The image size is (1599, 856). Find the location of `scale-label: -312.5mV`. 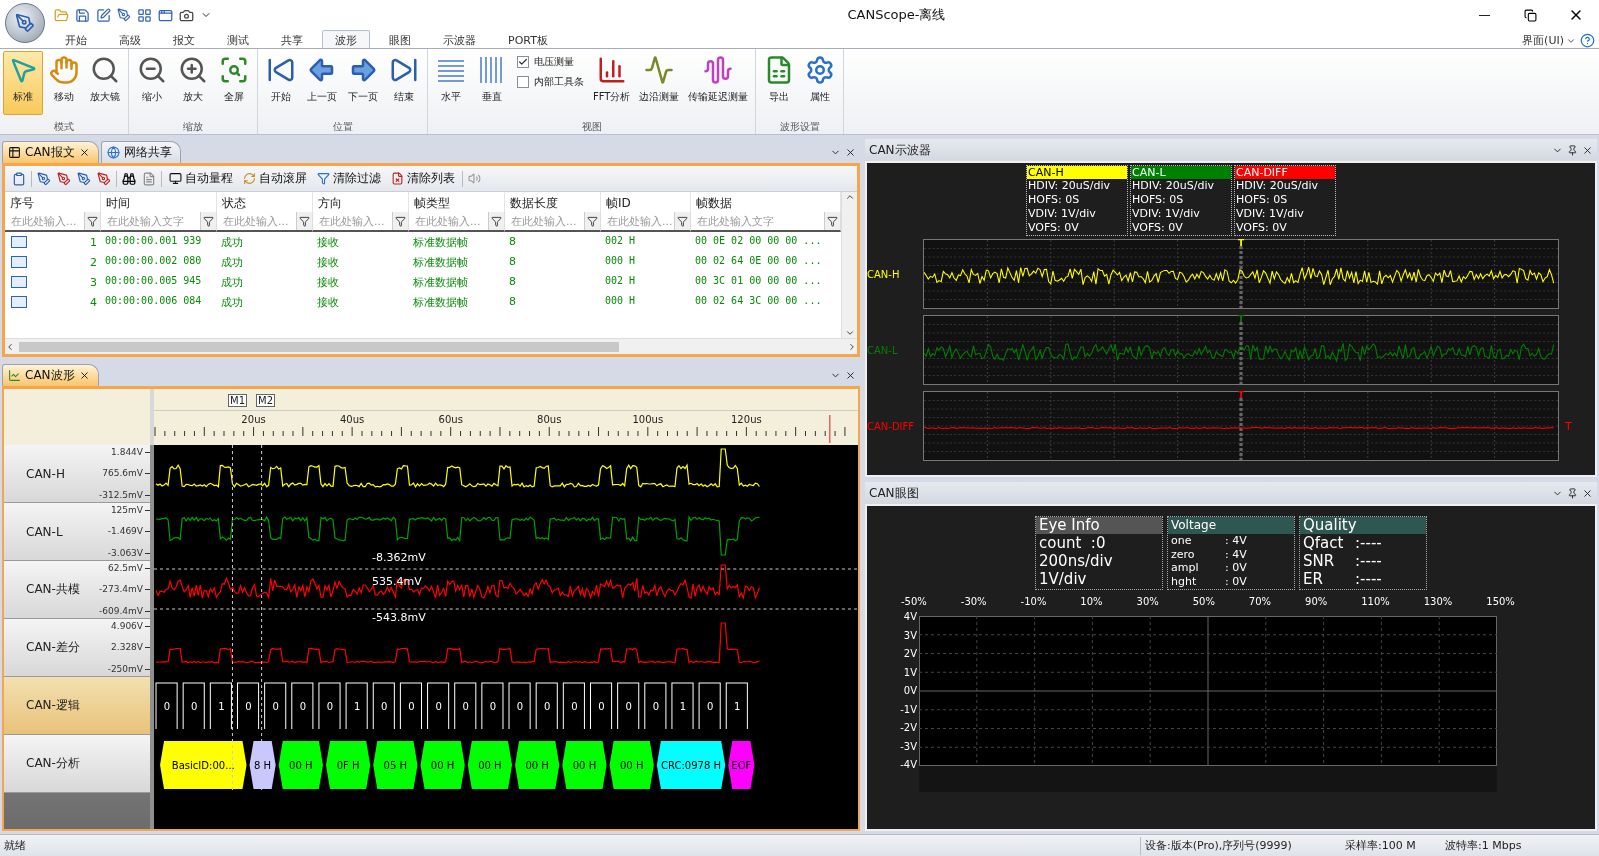

scale-label: -312.5mV is located at coordinates (121, 495).